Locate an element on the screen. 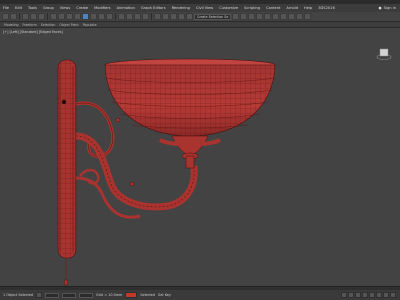 The image size is (400, 300). coordinate-z is located at coordinates (86, 295).